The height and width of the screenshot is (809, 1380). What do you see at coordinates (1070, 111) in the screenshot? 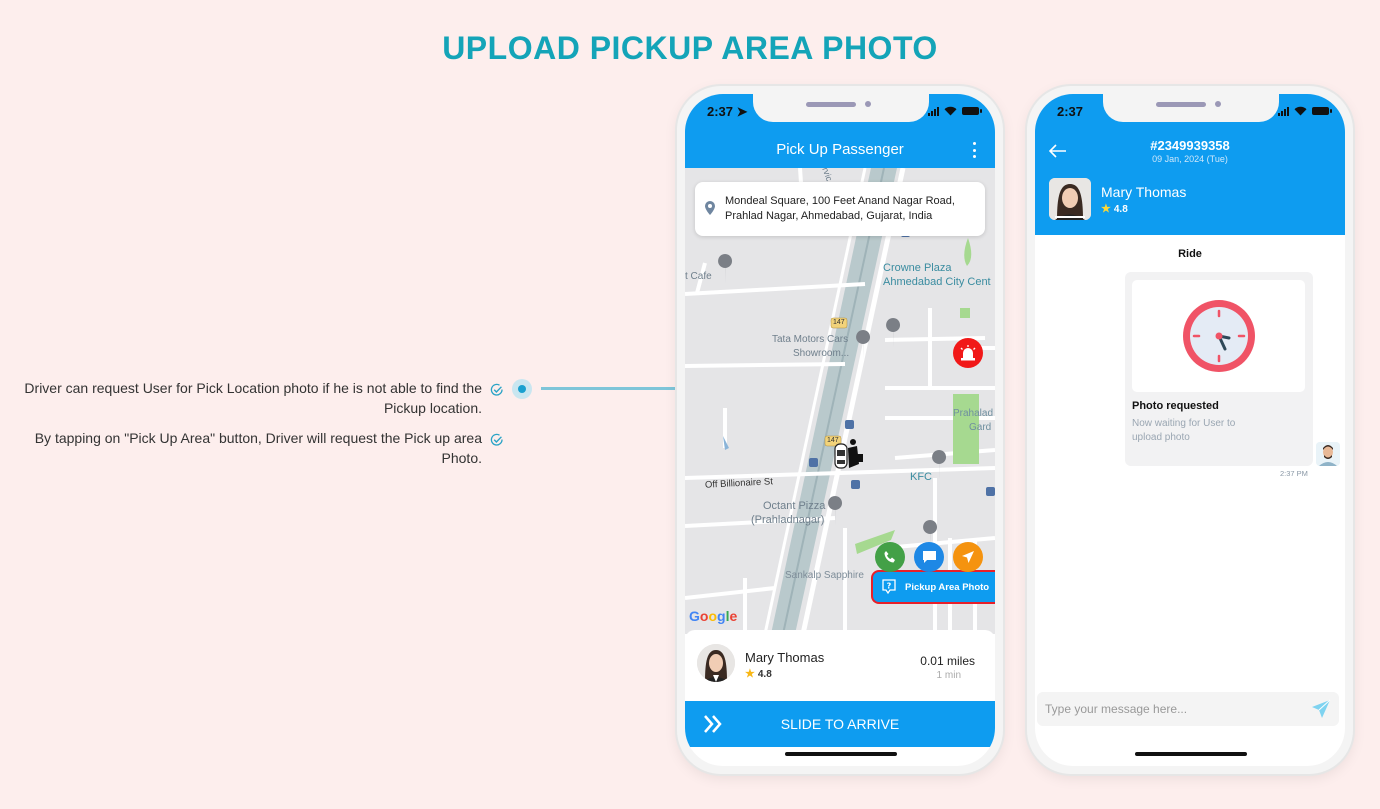
I see `status-time: 2:37` at bounding box center [1070, 111].